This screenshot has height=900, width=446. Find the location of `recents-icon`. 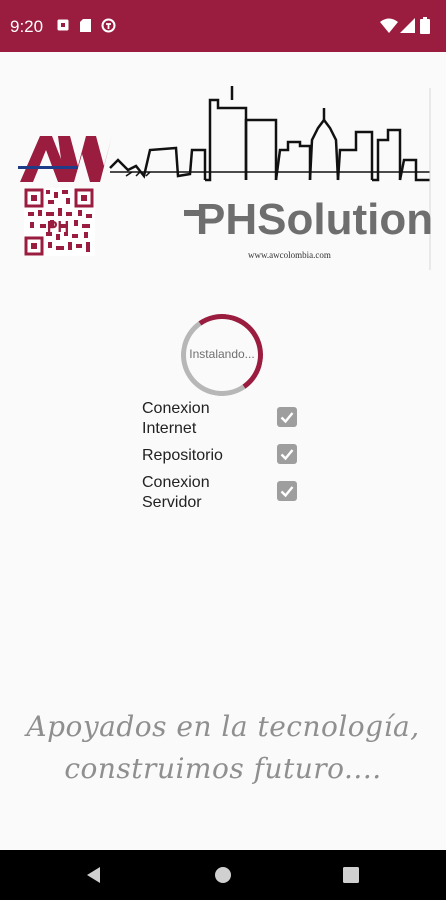

recents-icon is located at coordinates (351, 875).